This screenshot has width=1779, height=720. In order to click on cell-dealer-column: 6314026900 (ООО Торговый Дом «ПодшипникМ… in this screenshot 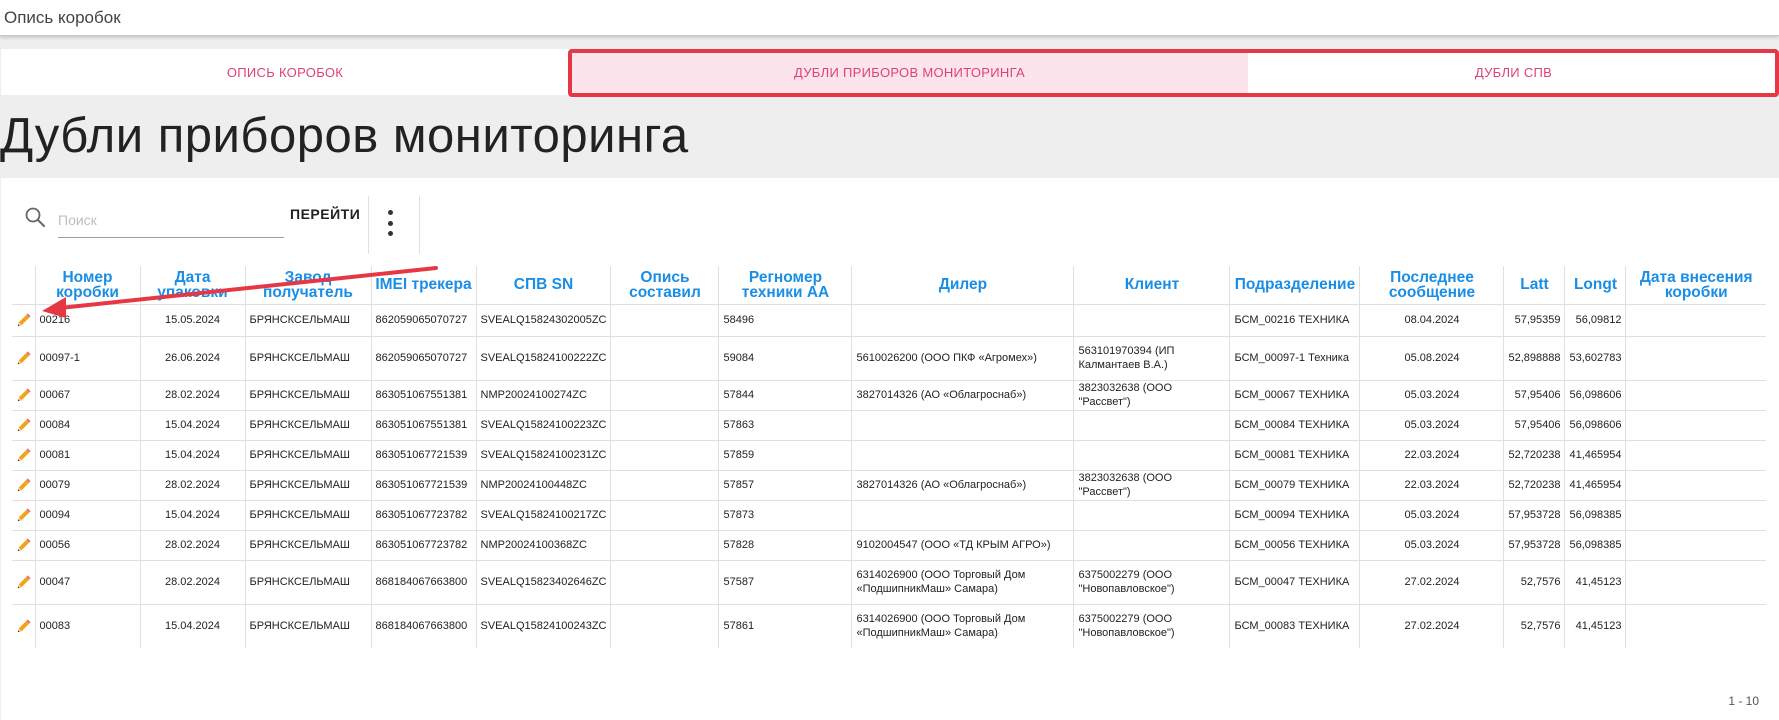, I will do `click(962, 625)`.